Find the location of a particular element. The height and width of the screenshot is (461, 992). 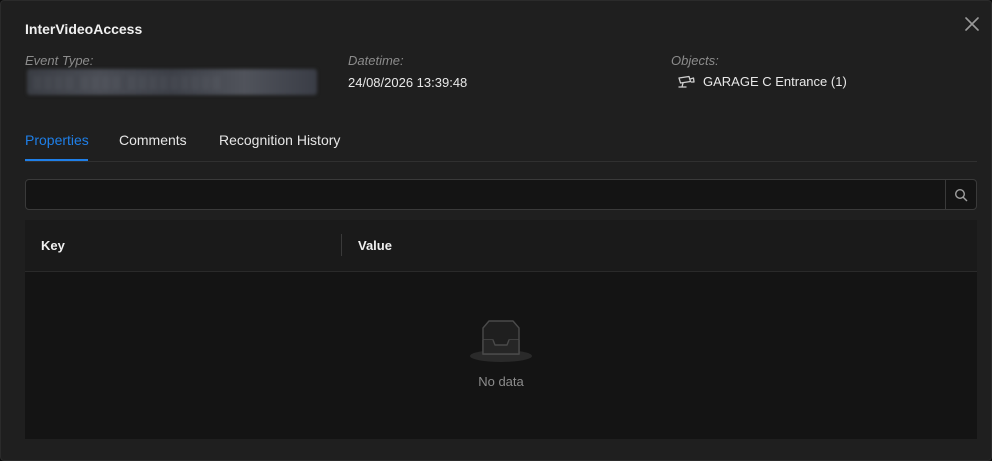

objects-label: Objects: is located at coordinates (695, 60).